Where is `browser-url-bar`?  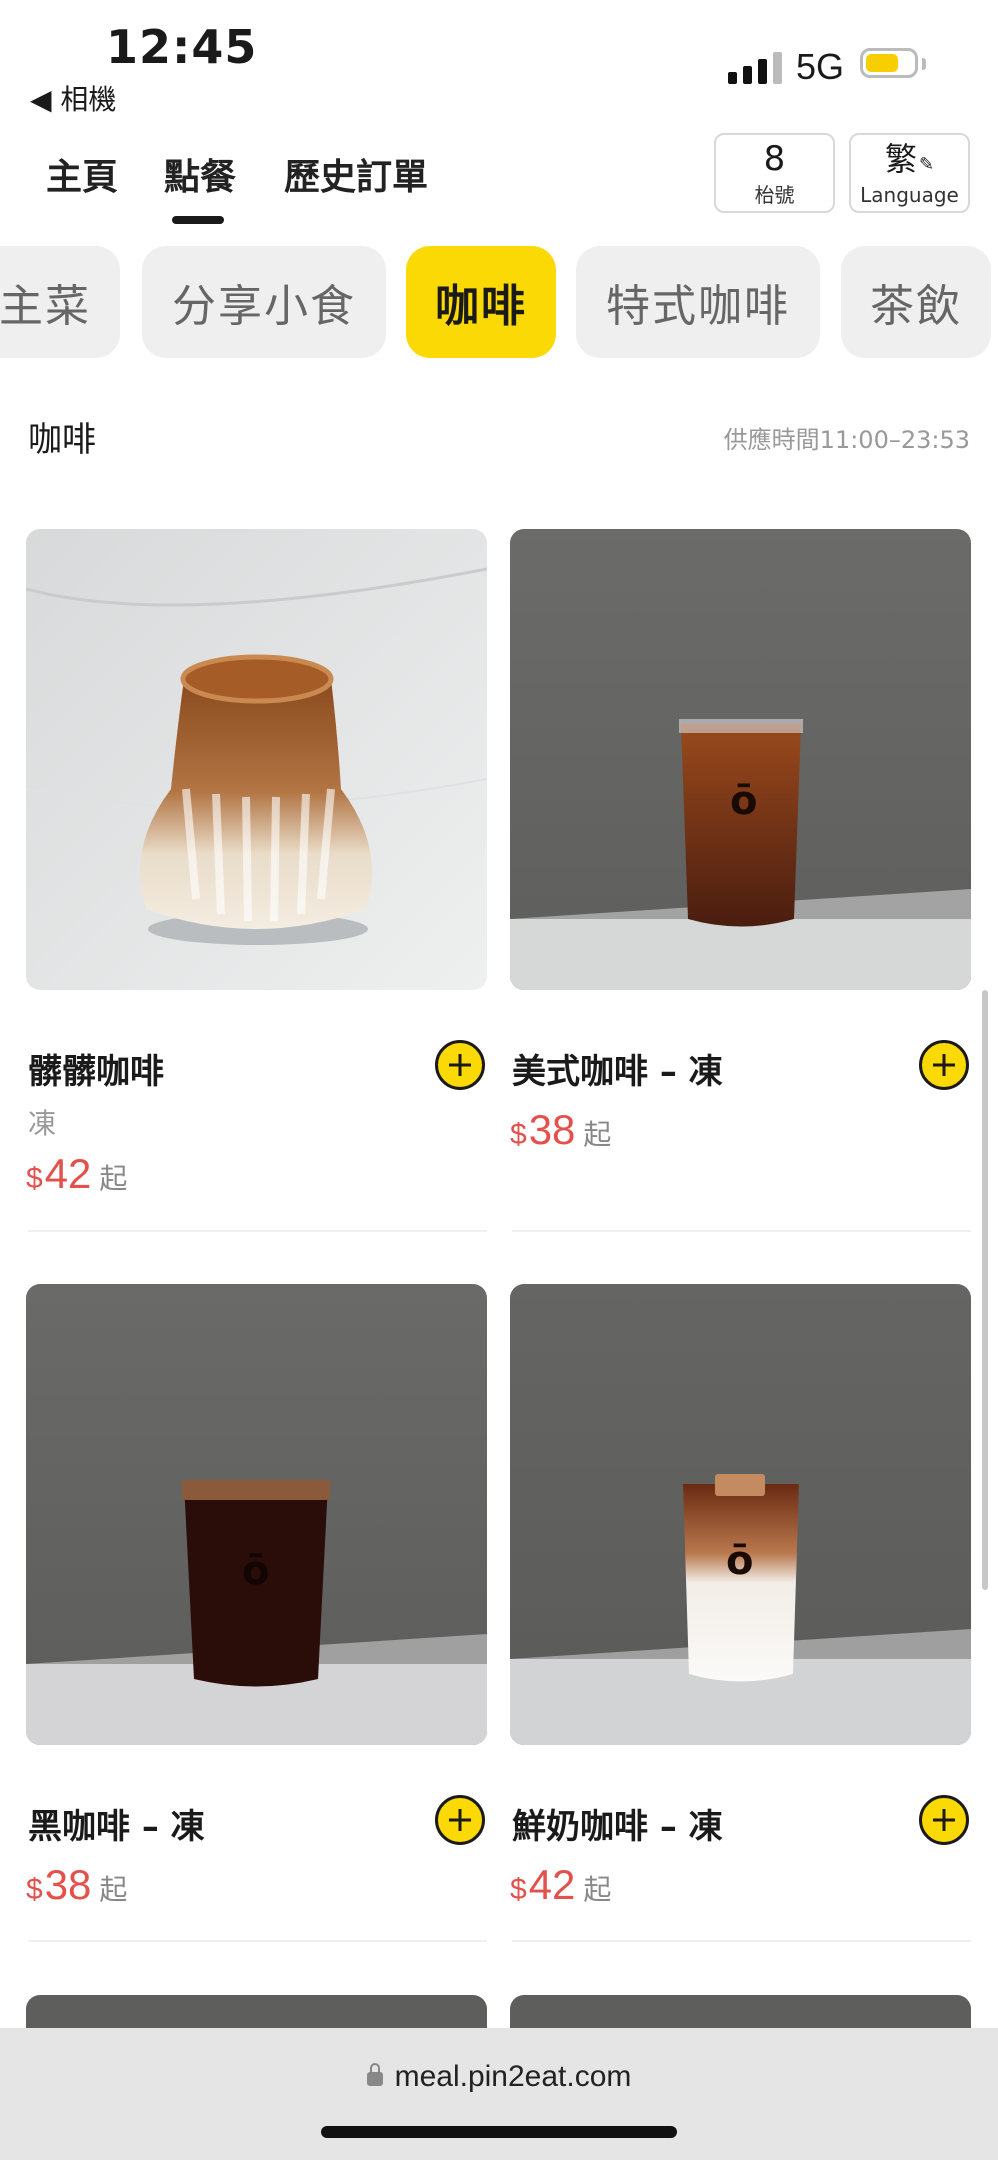 browser-url-bar is located at coordinates (499, 2094).